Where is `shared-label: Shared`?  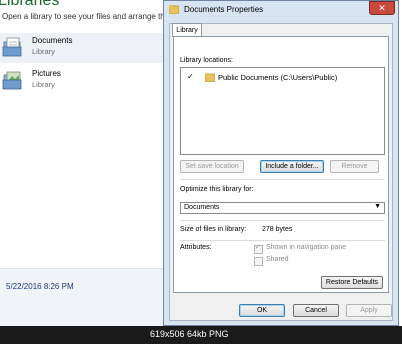 shared-label: Shared is located at coordinates (277, 259).